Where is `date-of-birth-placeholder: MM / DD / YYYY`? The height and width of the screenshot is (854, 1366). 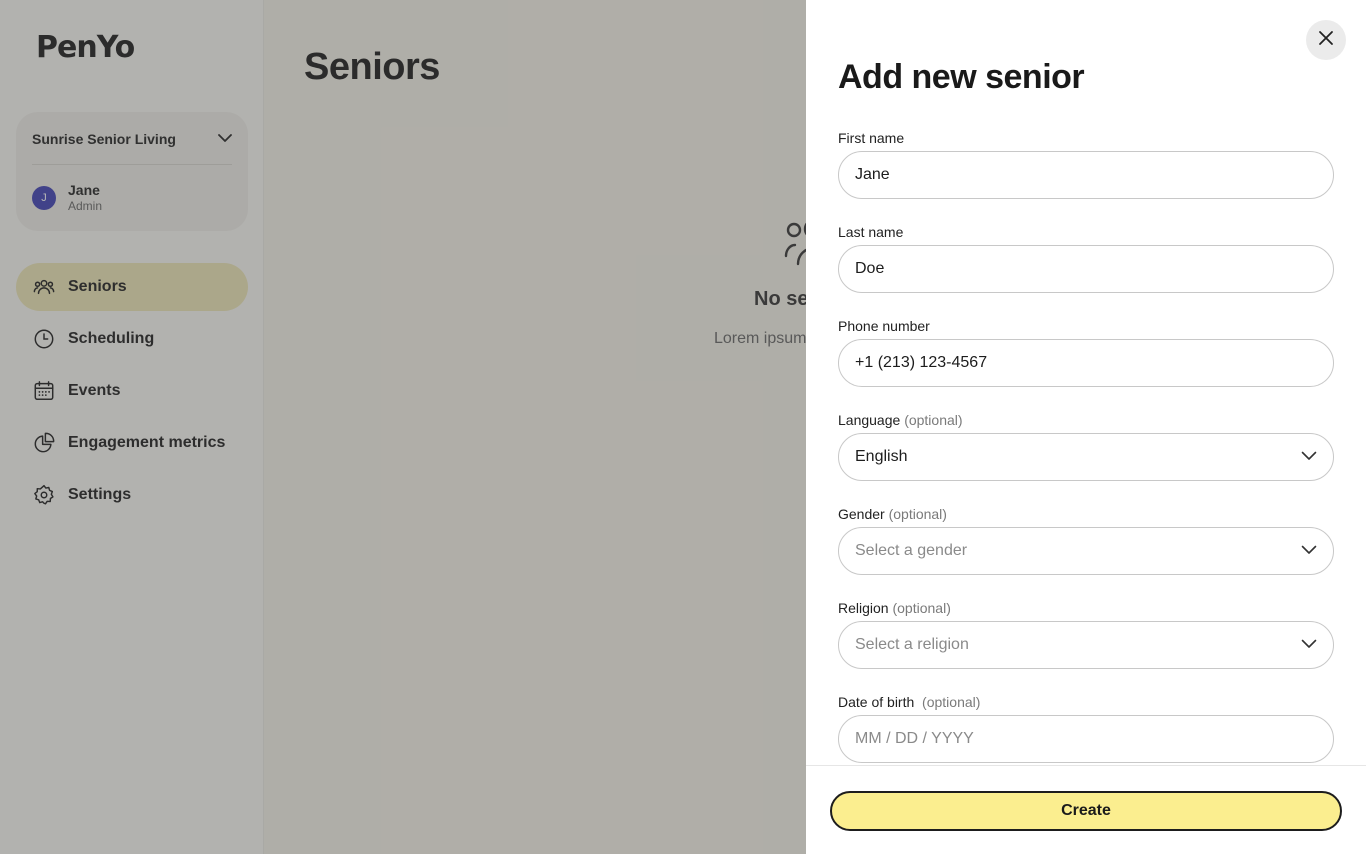
date-of-birth-placeholder: MM / DD / YYYY is located at coordinates (914, 738).